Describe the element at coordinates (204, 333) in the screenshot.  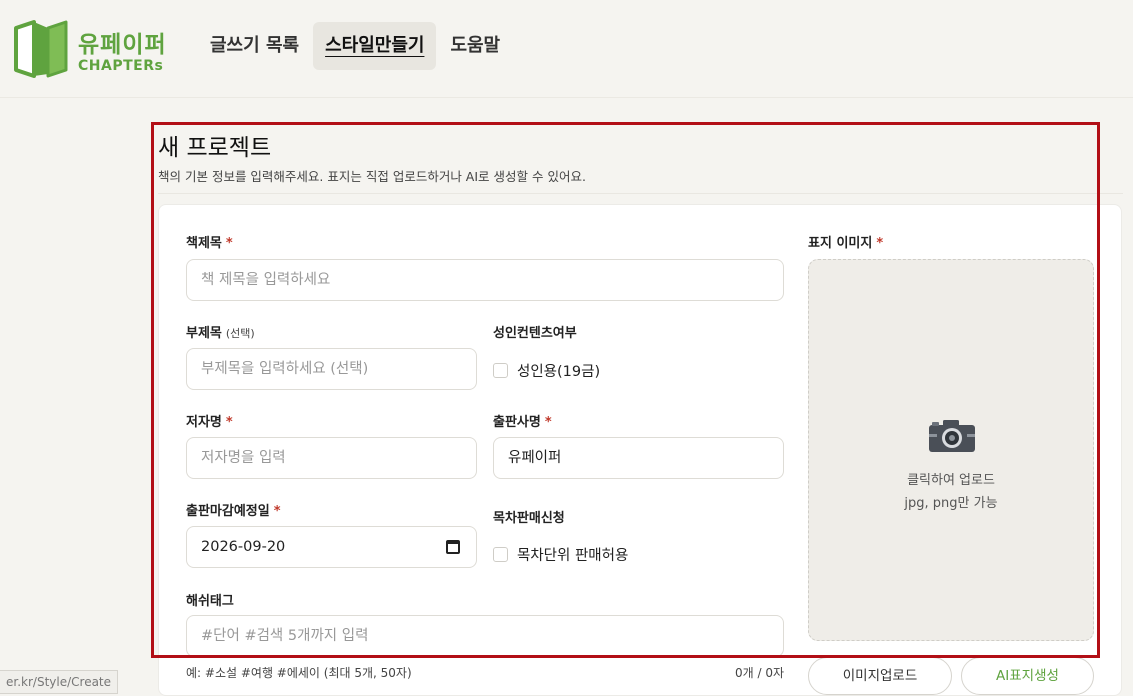
I see `subtitle-label-text: 부제목` at that location.